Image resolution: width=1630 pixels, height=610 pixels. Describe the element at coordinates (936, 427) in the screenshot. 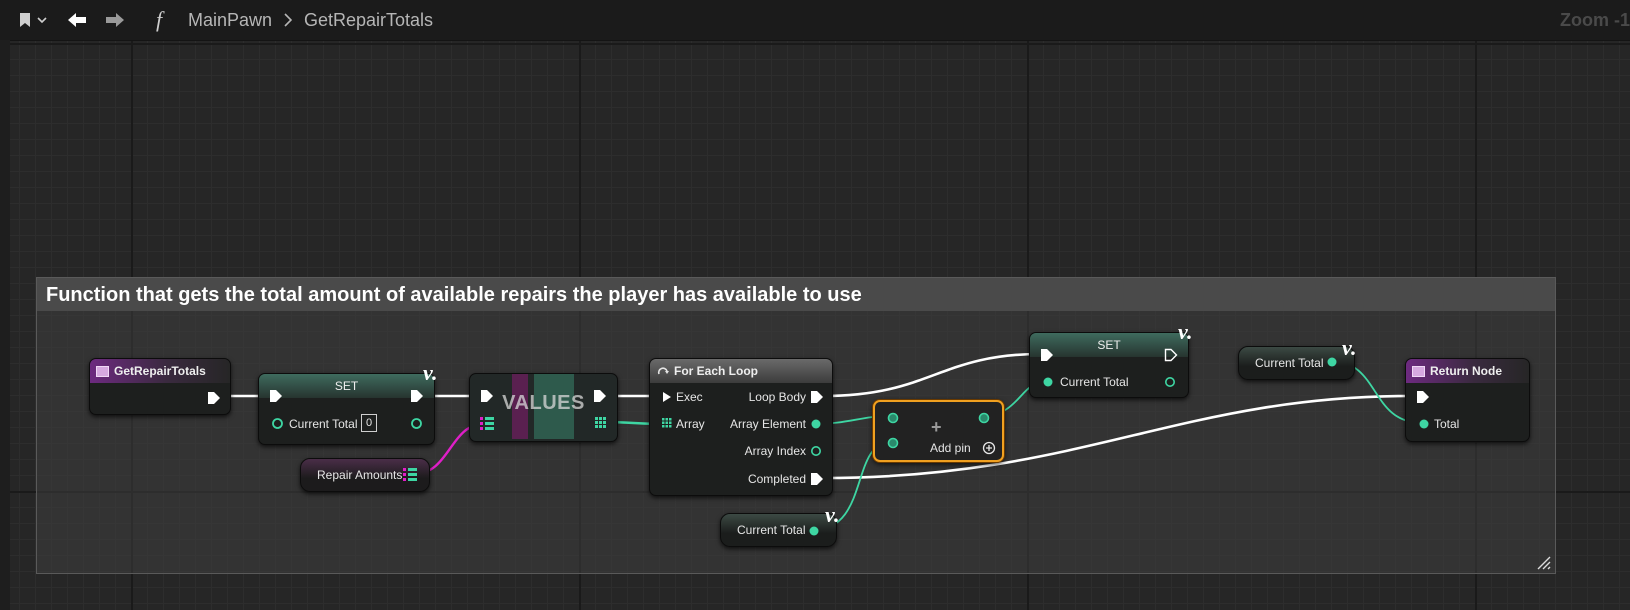

I see `operator-symbol: +` at that location.